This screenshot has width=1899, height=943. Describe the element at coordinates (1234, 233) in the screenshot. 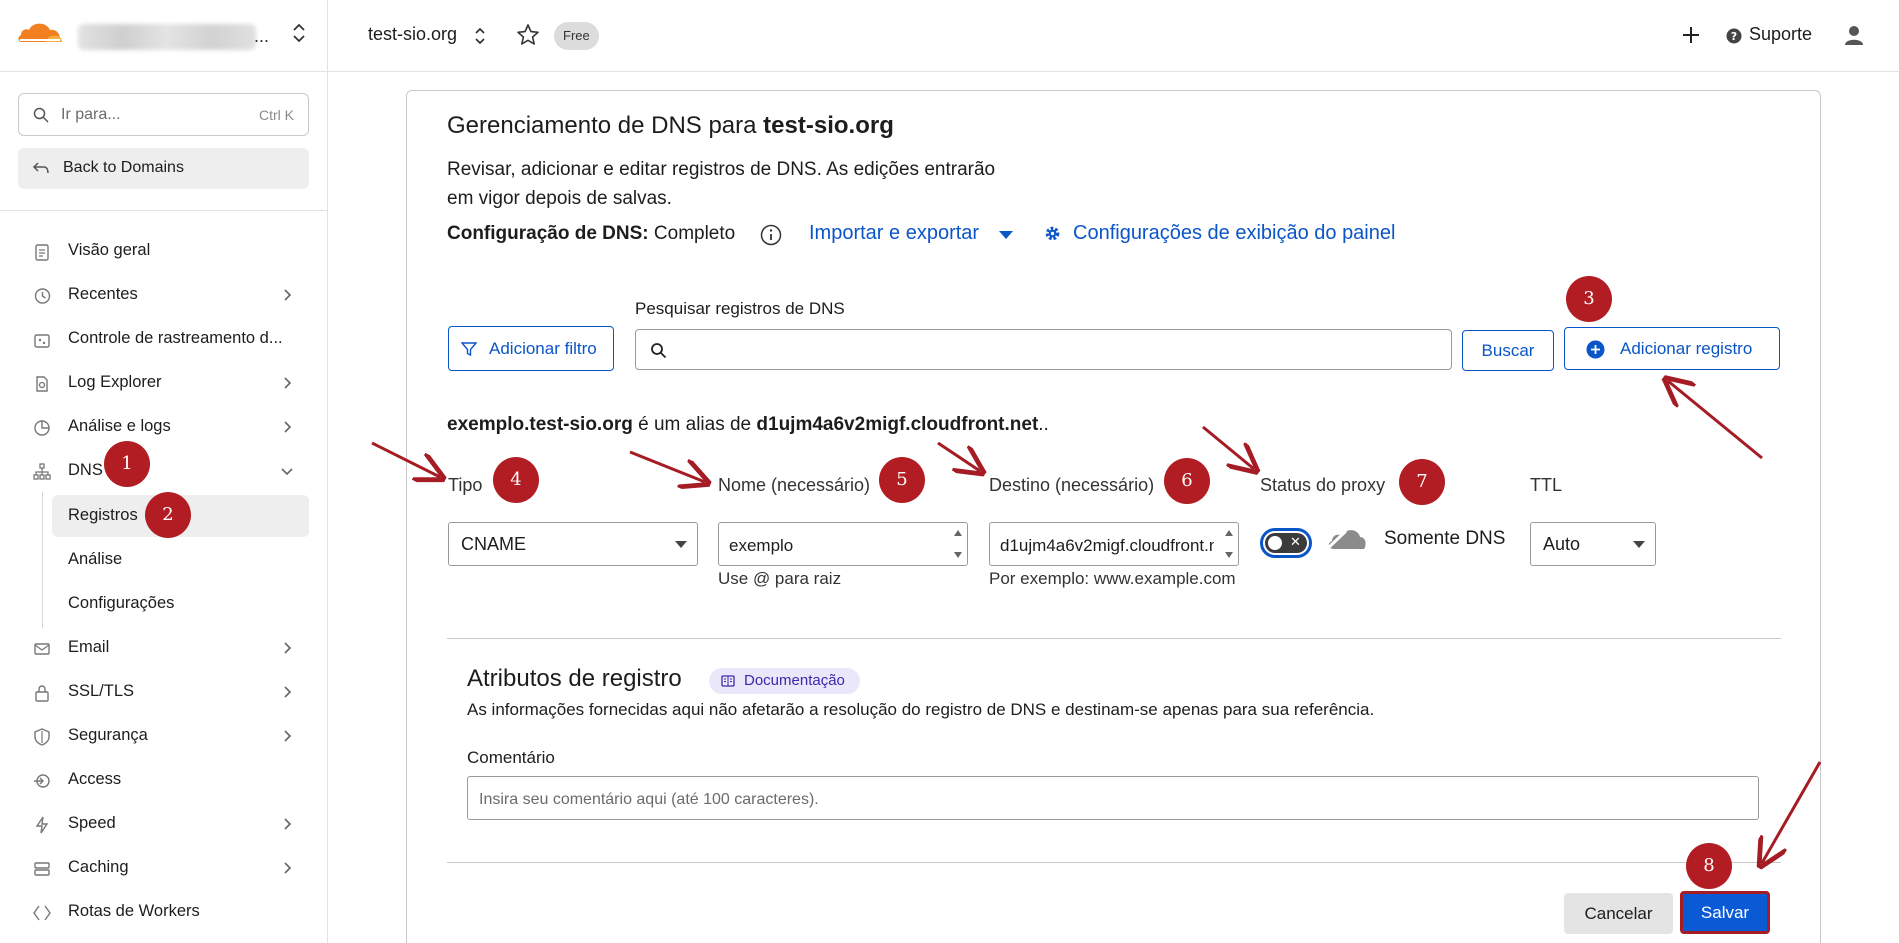

I see `display-settings-link: Configurações de exibição do painel` at that location.